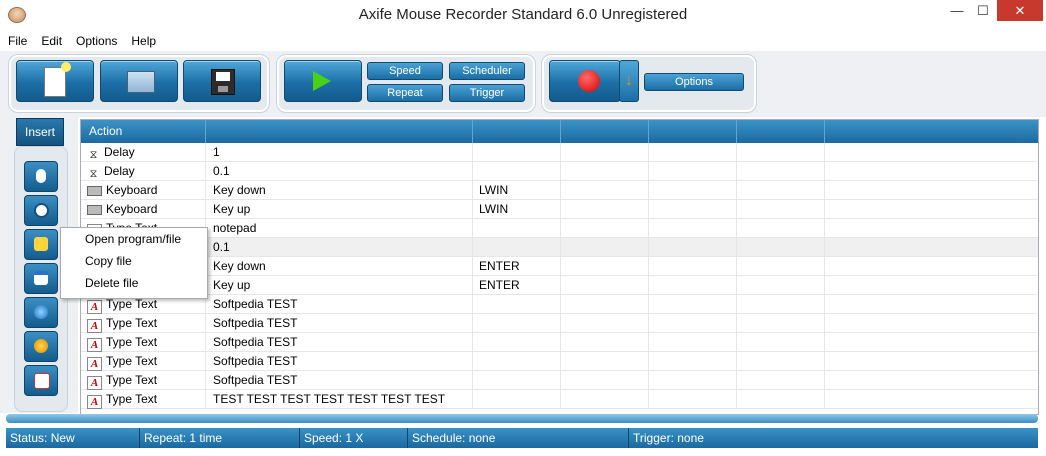 The height and width of the screenshot is (456, 1046). I want to click on repeat-button: Repeat, so click(405, 93).